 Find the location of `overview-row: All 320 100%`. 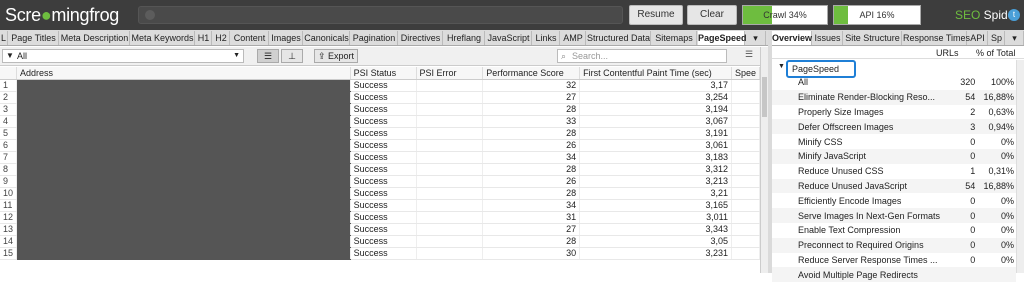

overview-row: All 320 100% is located at coordinates (894, 82).